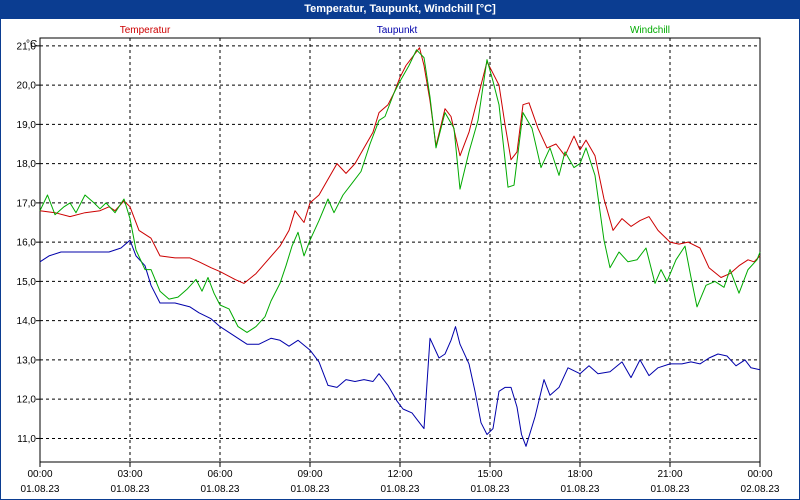 Image resolution: width=800 pixels, height=500 pixels. I want to click on y-axis-unit-label: °C, so click(31, 44).